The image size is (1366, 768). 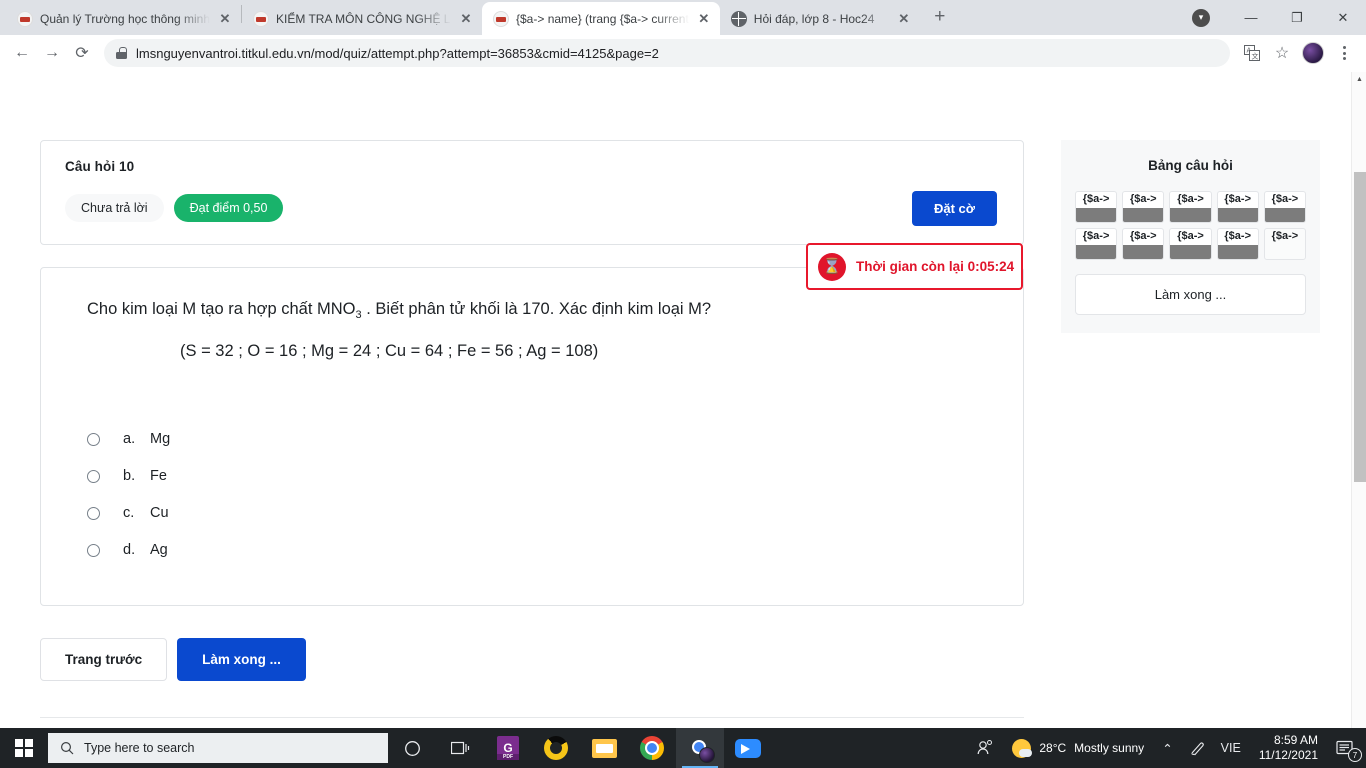 I want to click on remaining-time-alert: ⌛ Thời gian còn lại 0:05:24, so click(x=914, y=266).